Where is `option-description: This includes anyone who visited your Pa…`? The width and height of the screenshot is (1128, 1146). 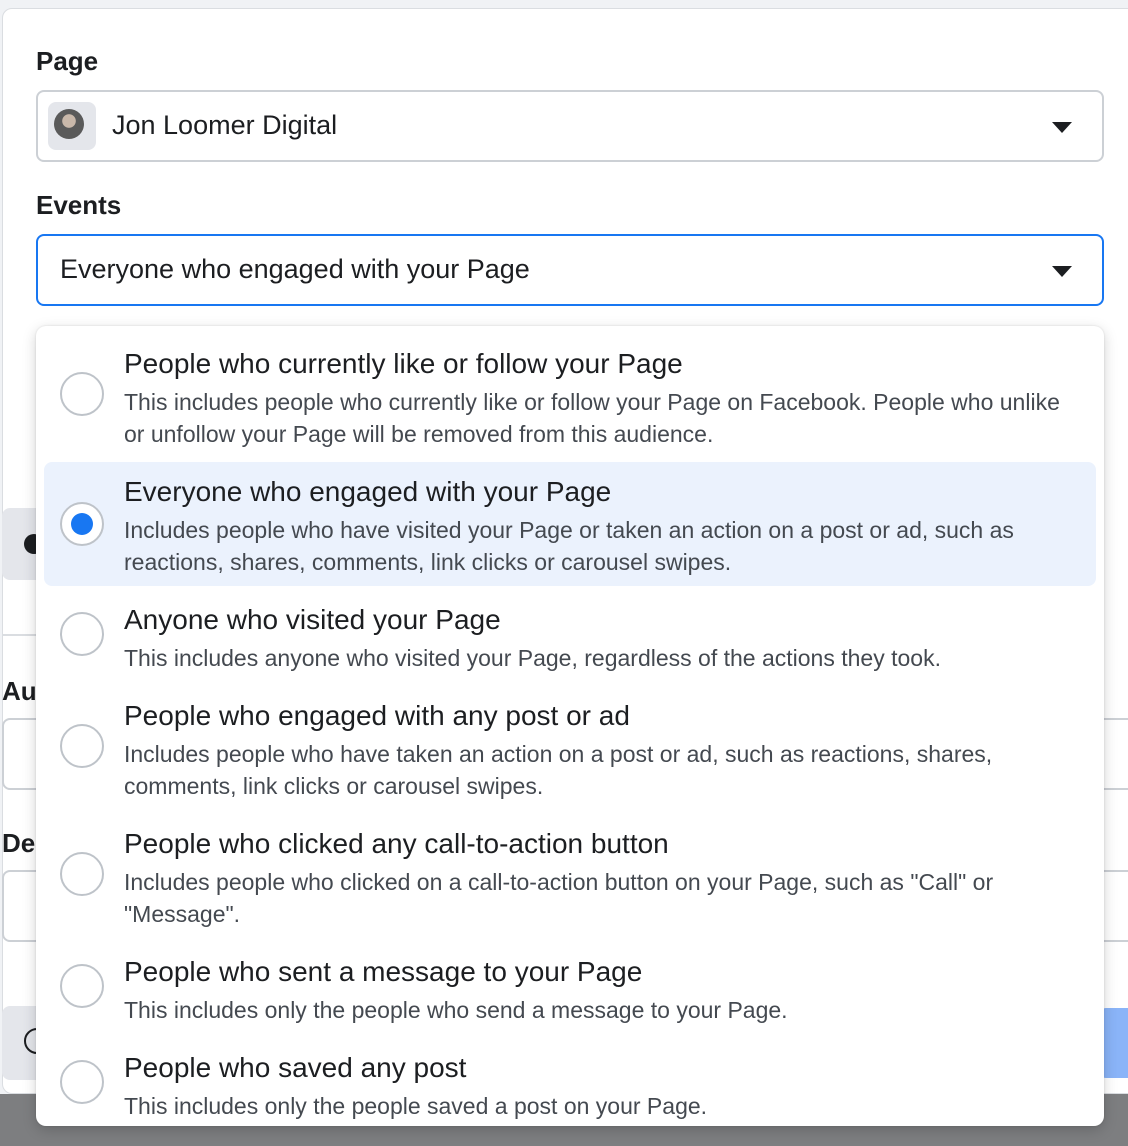
option-description: This includes anyone who visited your Pa… is located at coordinates (532, 658).